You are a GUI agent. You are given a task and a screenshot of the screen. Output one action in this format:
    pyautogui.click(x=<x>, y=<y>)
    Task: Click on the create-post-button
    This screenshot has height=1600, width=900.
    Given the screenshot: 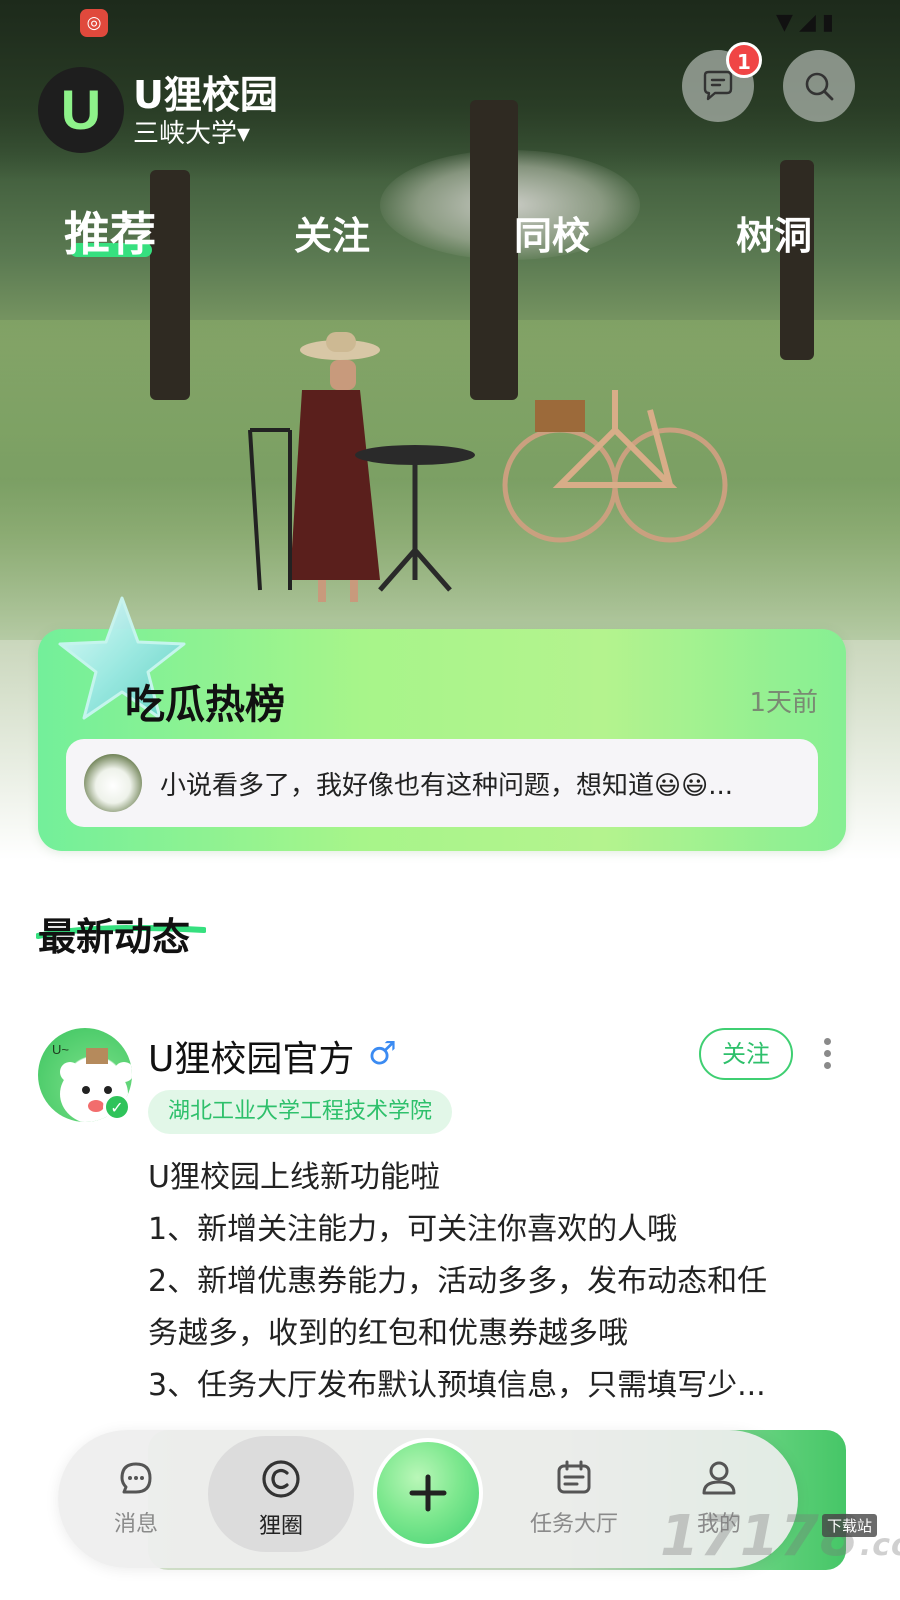 What is the action you would take?
    pyautogui.click(x=428, y=1493)
    